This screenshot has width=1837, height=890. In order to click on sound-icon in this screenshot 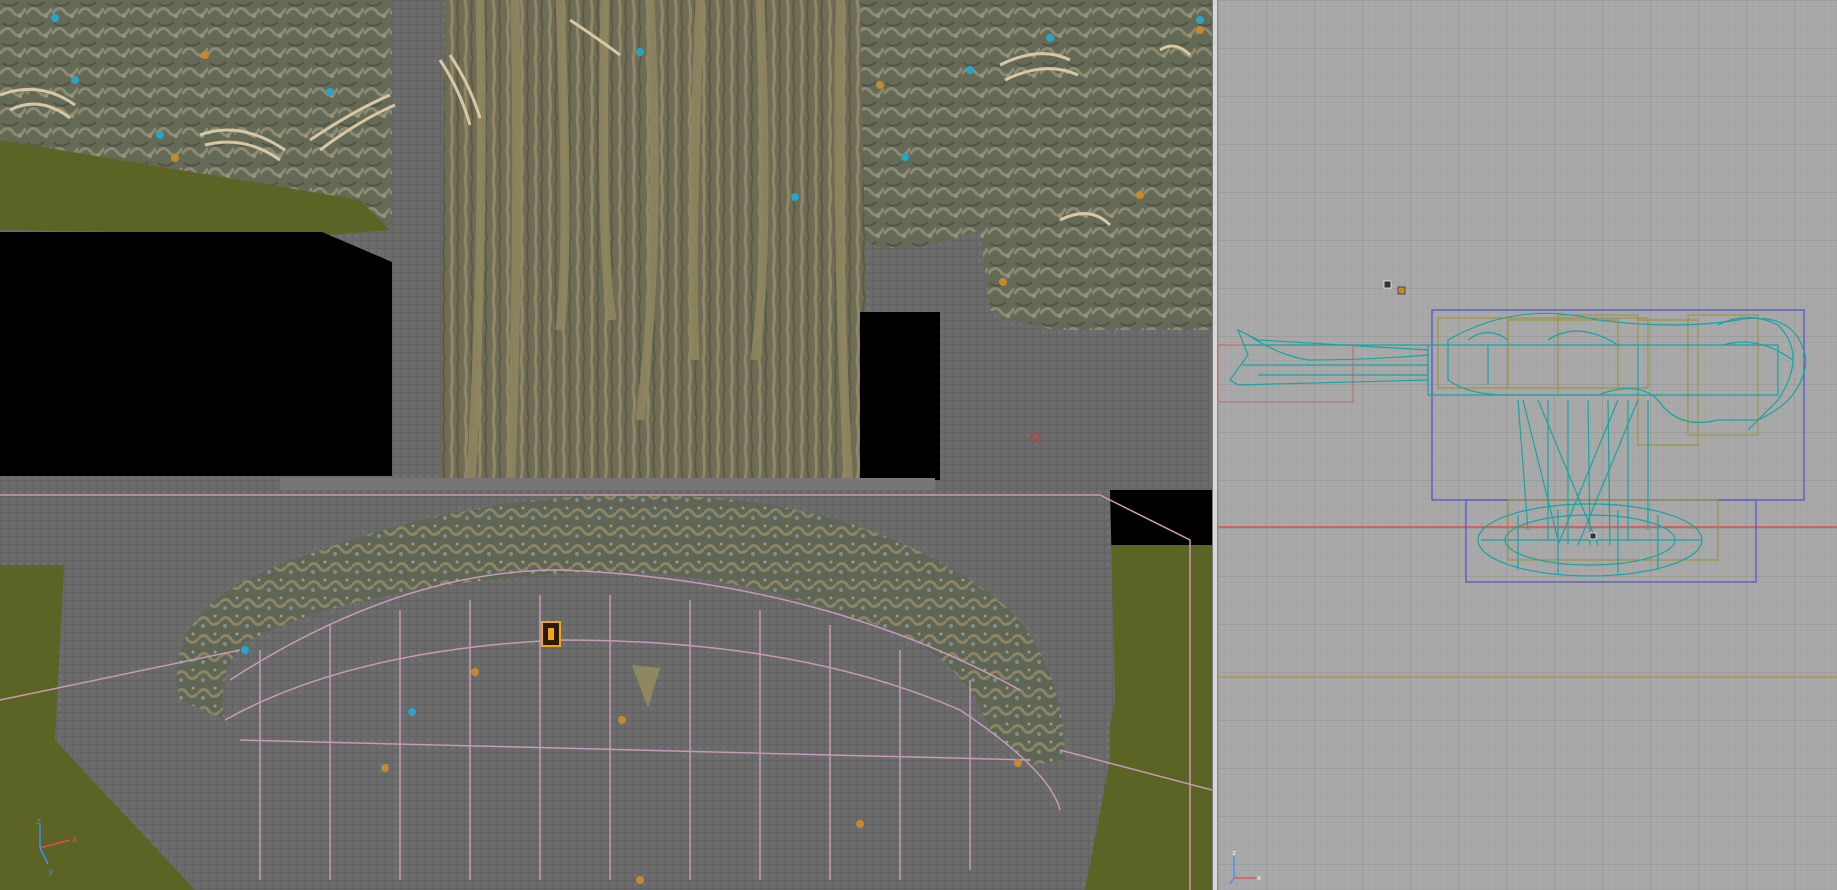, I will do `click(1387, 284)`.